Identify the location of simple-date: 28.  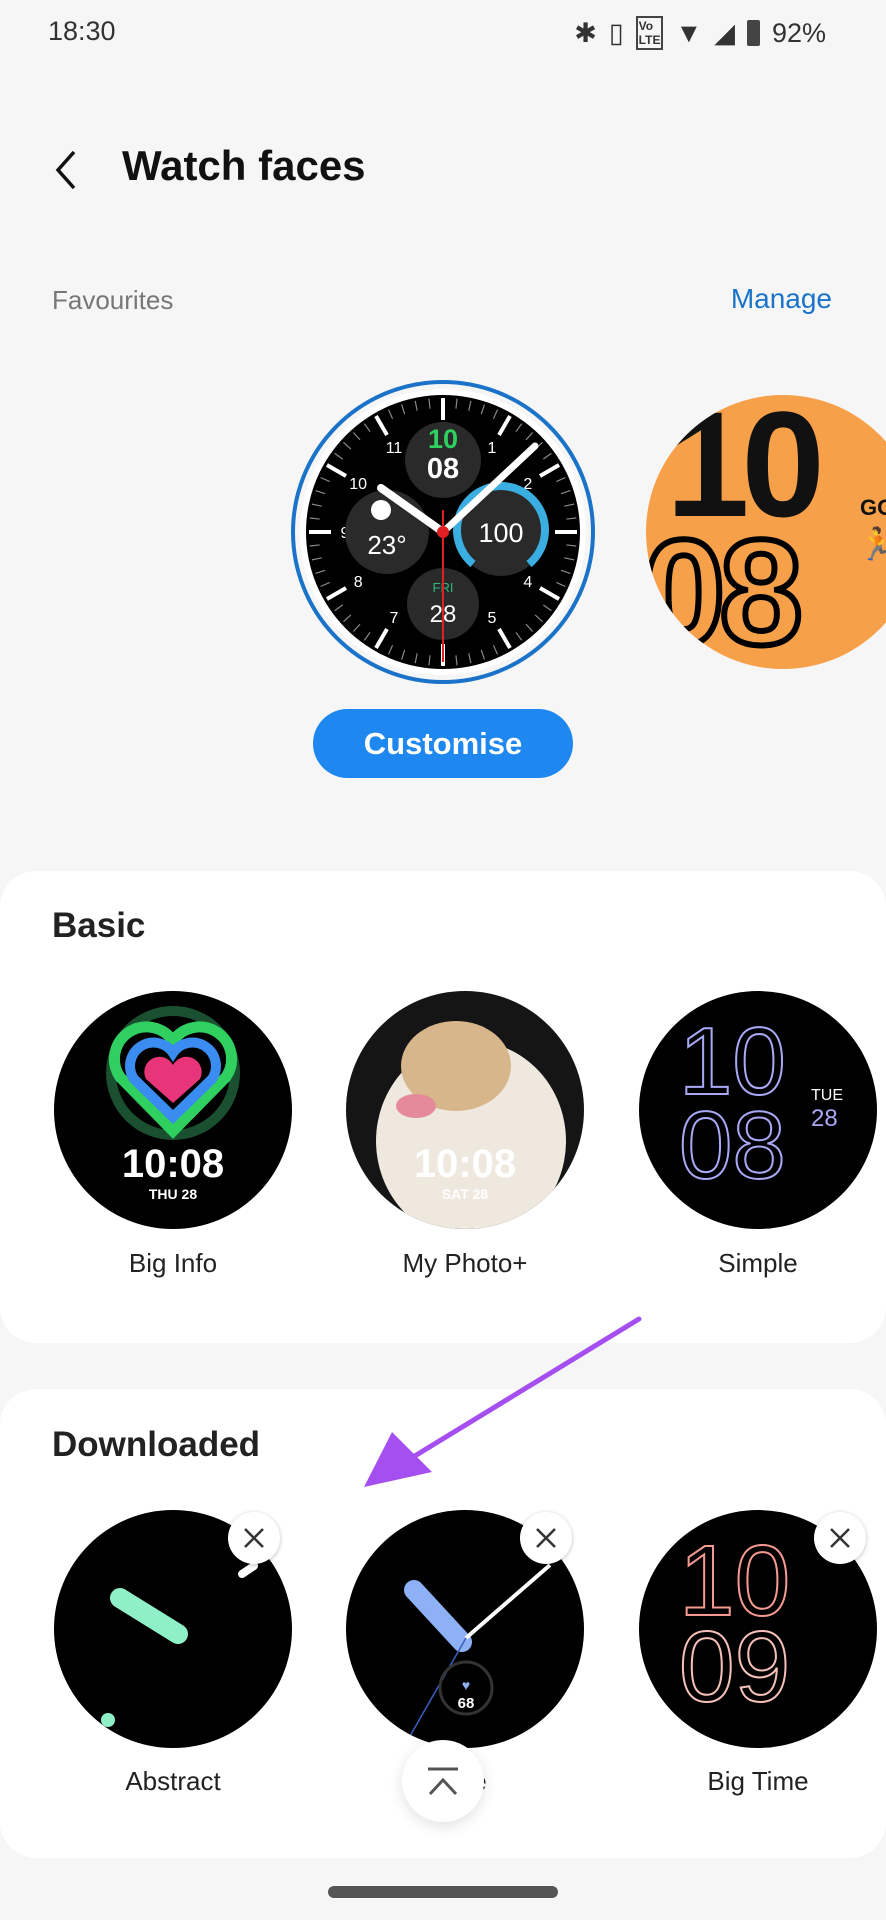
(824, 1118).